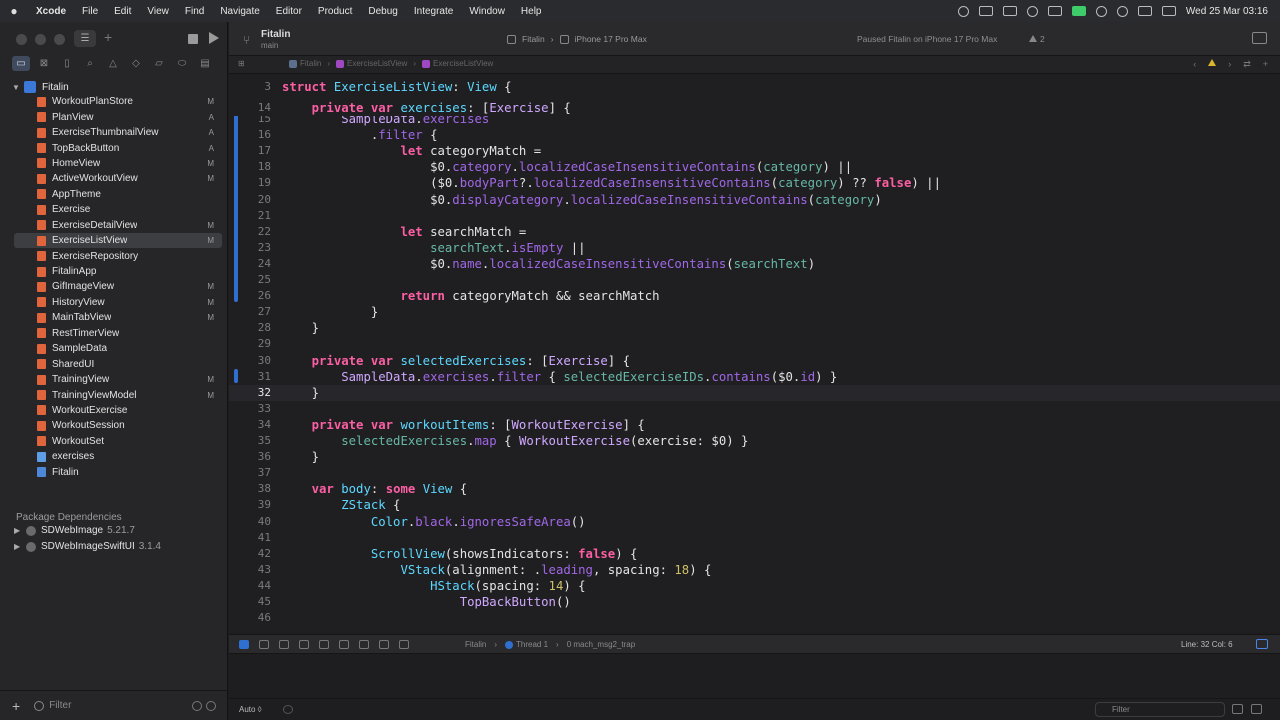 This screenshot has height=720, width=1280. What do you see at coordinates (118, 209) in the screenshot?
I see `file-item: Exercise` at bounding box center [118, 209].